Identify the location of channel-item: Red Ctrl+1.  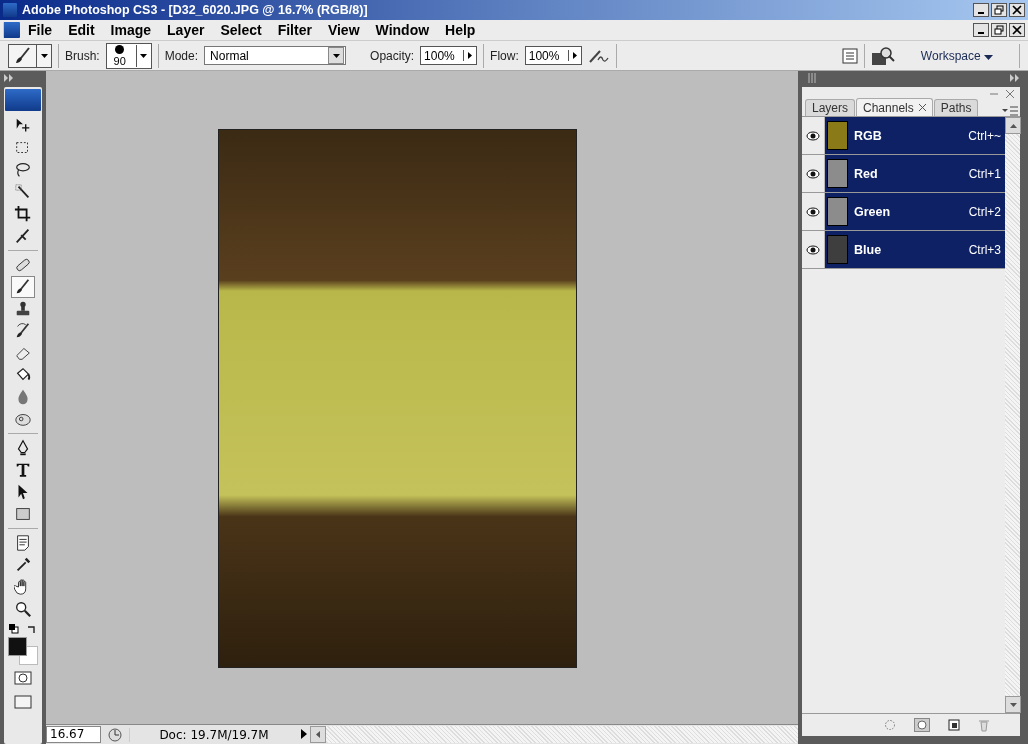
(915, 173).